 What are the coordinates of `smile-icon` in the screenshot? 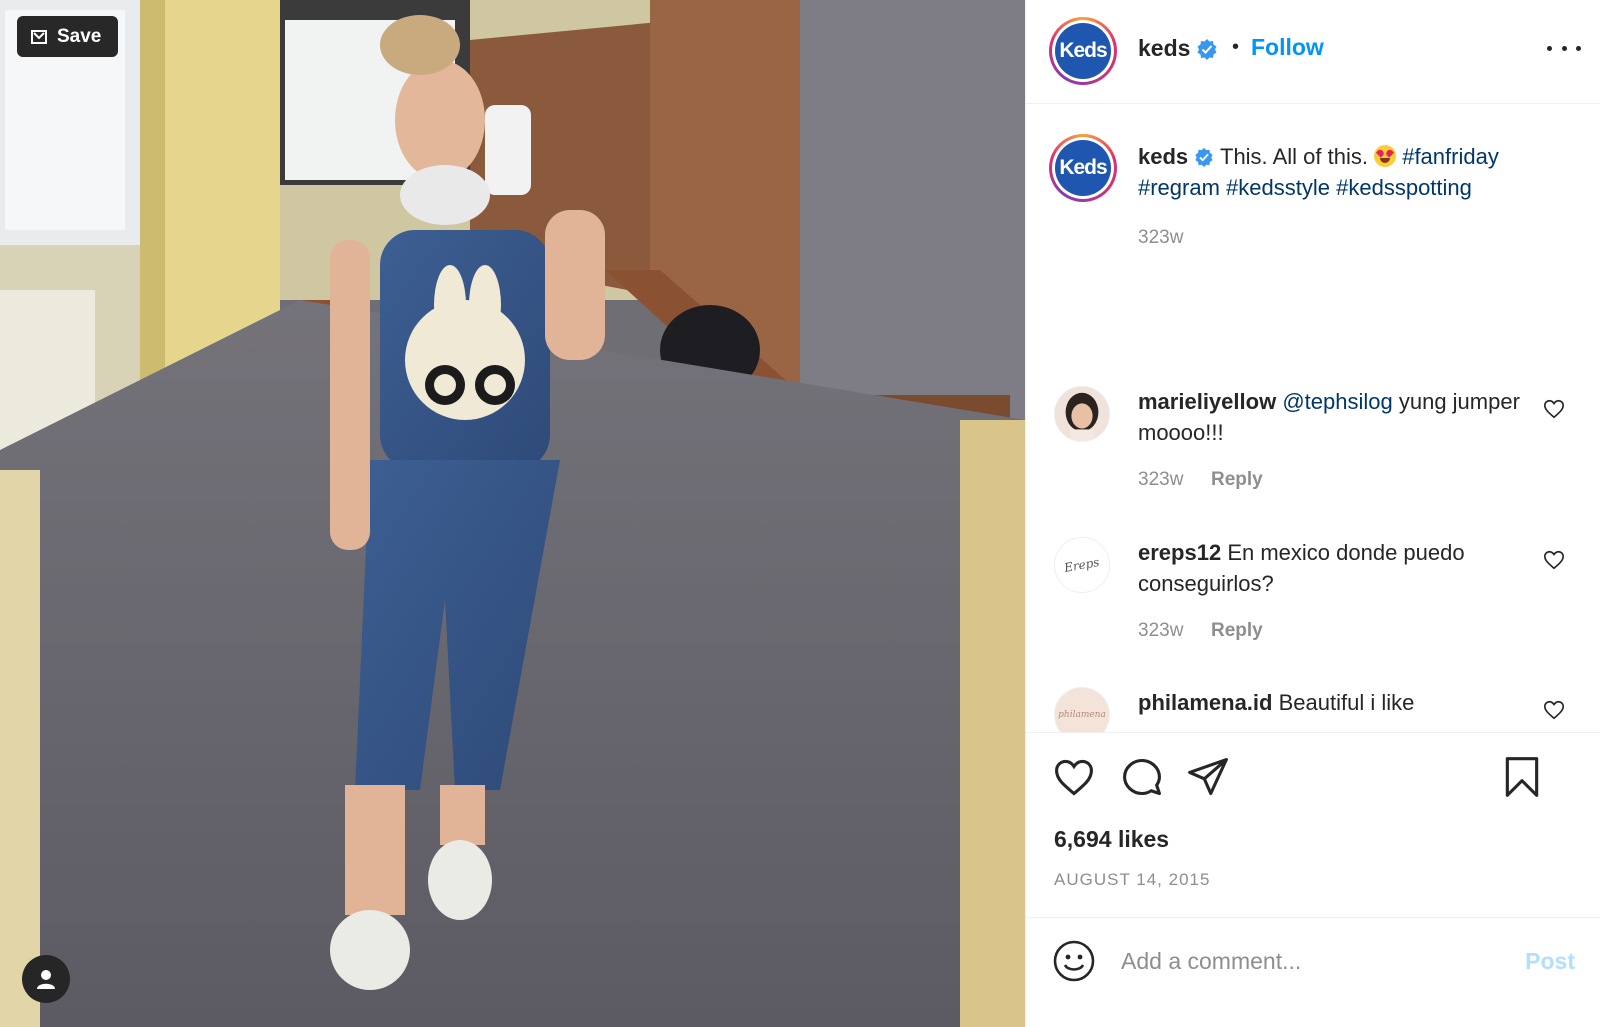 It's located at (1074, 961).